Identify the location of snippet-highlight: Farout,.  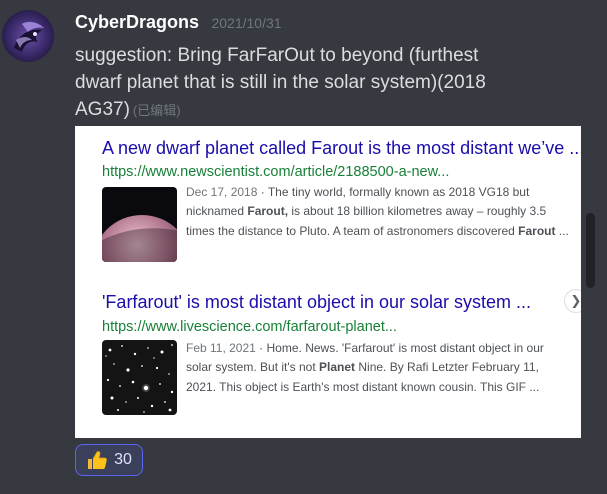
(268, 211).